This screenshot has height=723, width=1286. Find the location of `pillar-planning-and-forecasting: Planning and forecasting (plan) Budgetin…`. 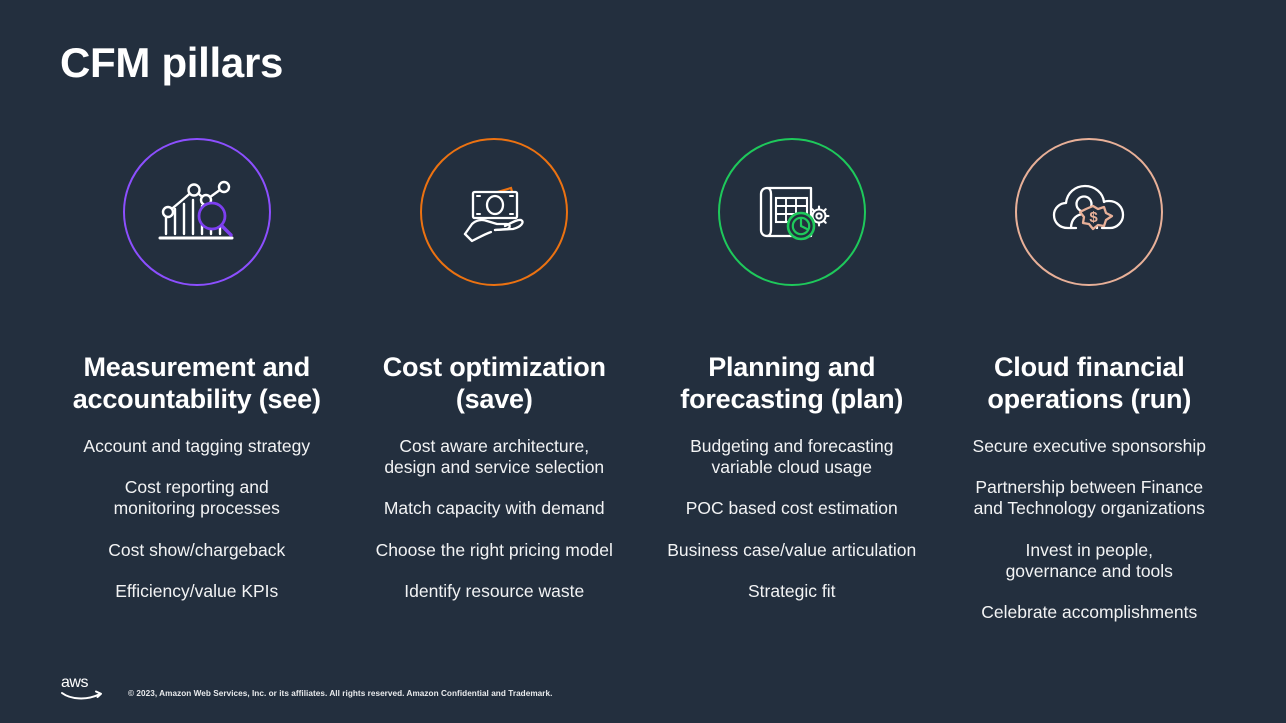

pillar-planning-and-forecasting: Planning and forecasting (plan) Budgetin… is located at coordinates (792, 370).